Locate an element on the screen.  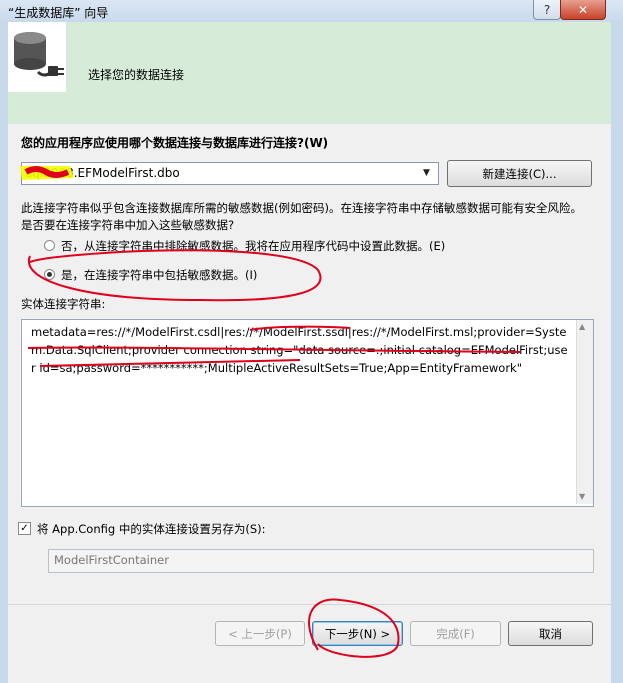
connection-question: 您的应用程序应使用哪个数据连接与数据库进行连接?(W) is located at coordinates (175, 143).